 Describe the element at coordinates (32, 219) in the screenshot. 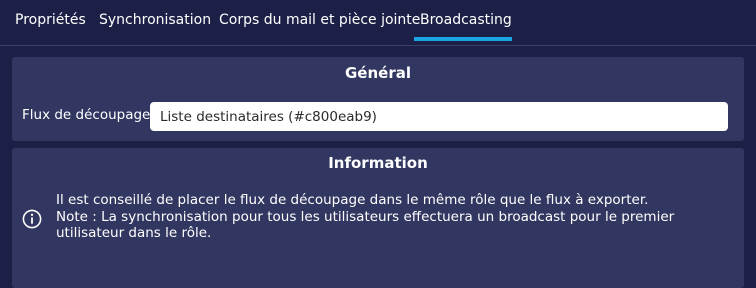

I see `info-circle-icon` at that location.